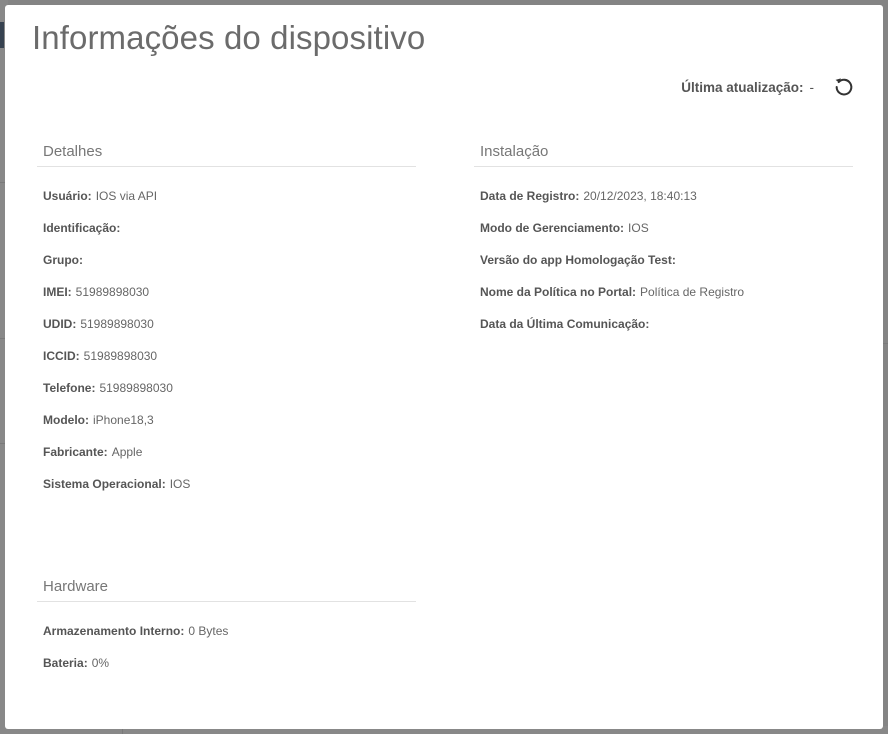 The height and width of the screenshot is (734, 888). I want to click on info-label: Nome da Política no Portal:, so click(558, 292).